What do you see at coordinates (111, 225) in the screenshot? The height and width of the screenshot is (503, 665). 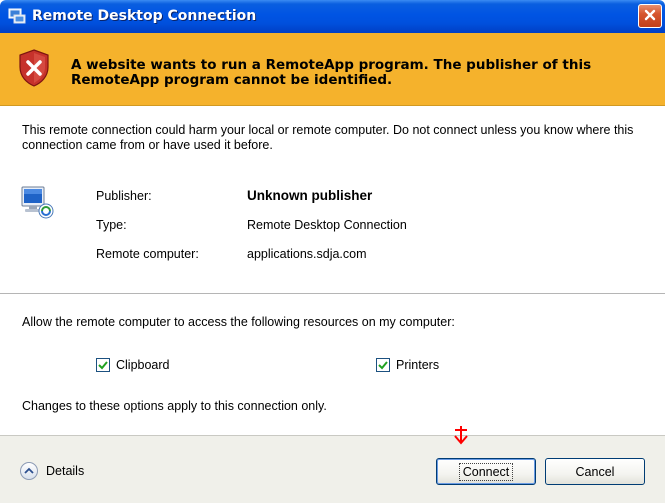 I see `type-label: Type:` at bounding box center [111, 225].